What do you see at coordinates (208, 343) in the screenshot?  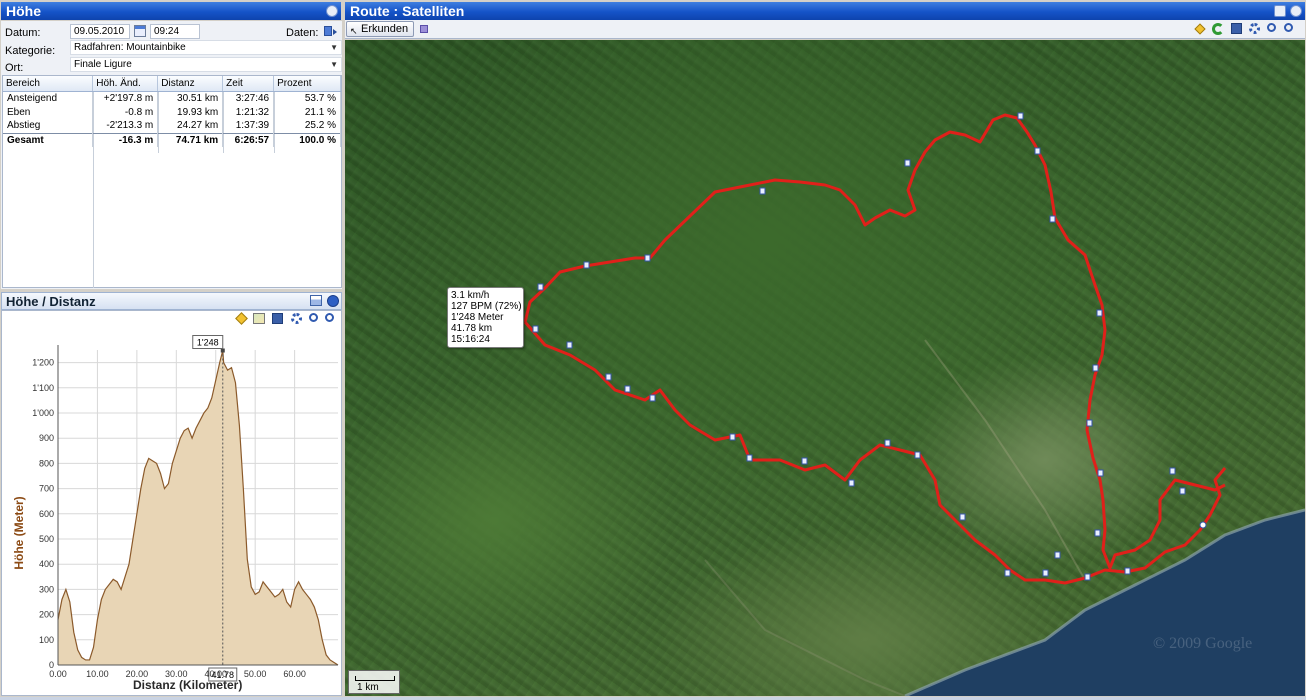 I see `marker-y-label: 1'248` at bounding box center [208, 343].